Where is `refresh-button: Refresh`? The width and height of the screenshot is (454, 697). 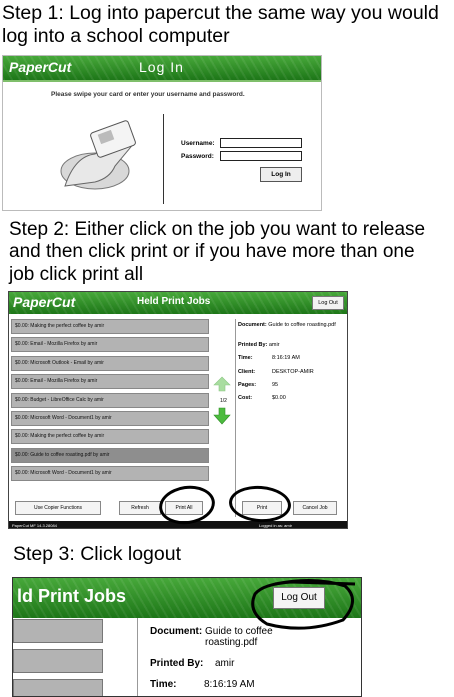
refresh-button: Refresh is located at coordinates (140, 508).